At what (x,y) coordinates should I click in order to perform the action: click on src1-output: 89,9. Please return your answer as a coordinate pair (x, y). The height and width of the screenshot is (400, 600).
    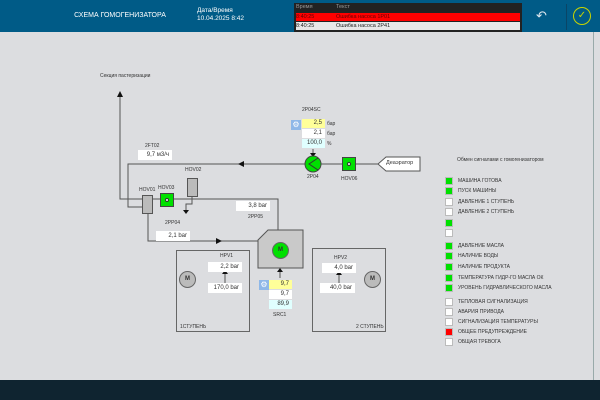
    Looking at the image, I should click on (280, 304).